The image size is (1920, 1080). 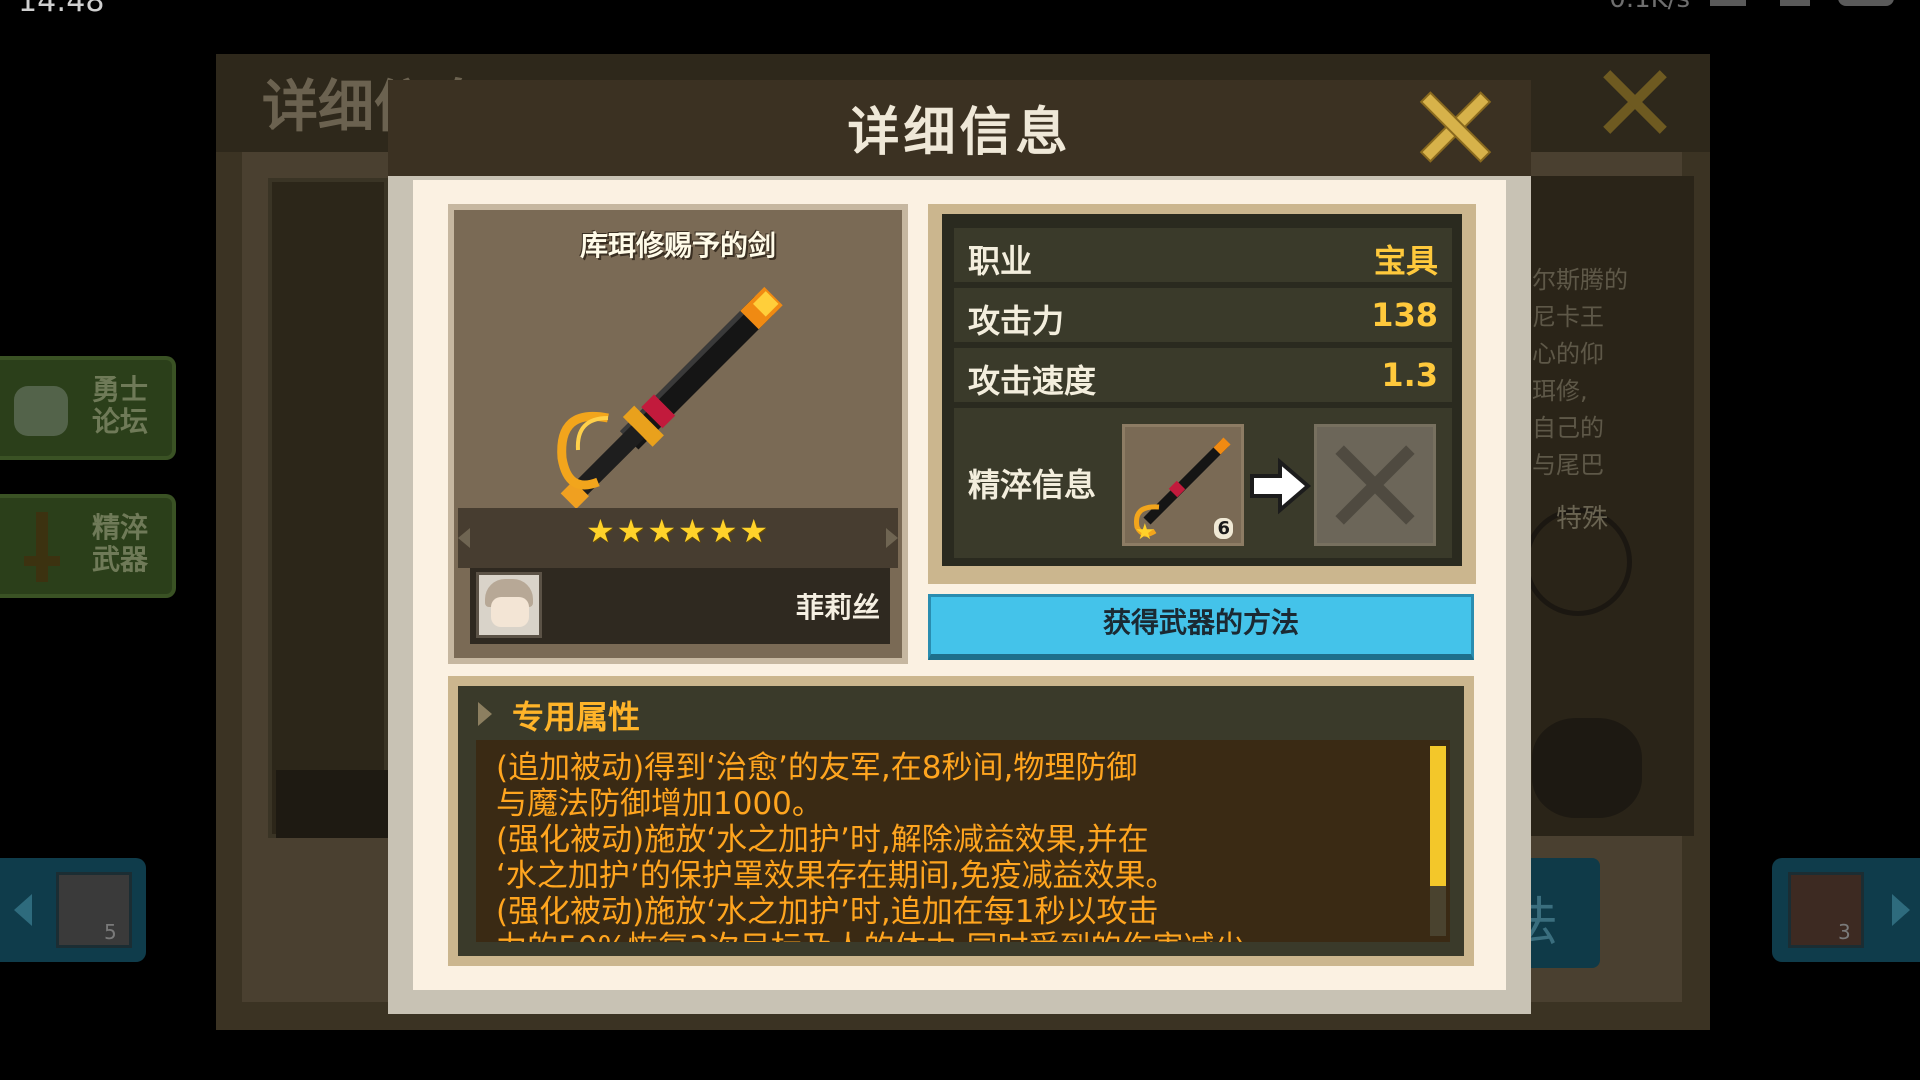 I want to click on owner-name: 菲莉丝, so click(x=837, y=607).